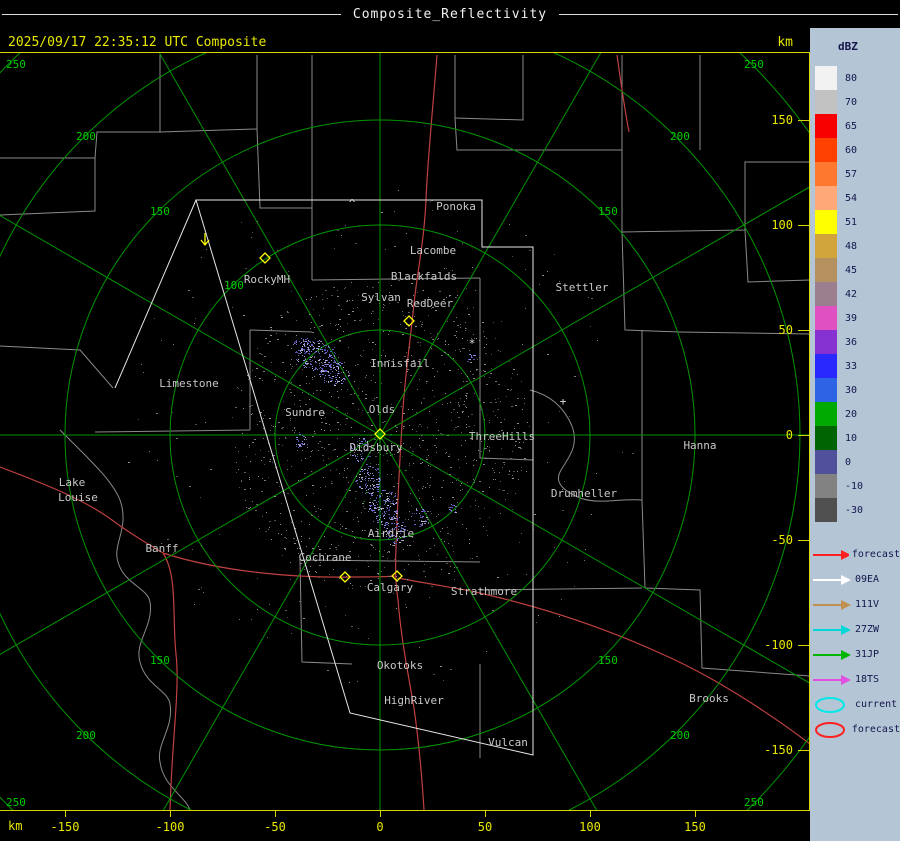 This screenshot has width=900, height=841. What do you see at coordinates (867, 629) in the screenshot?
I see `legend-track-label: 27ZW` at bounding box center [867, 629].